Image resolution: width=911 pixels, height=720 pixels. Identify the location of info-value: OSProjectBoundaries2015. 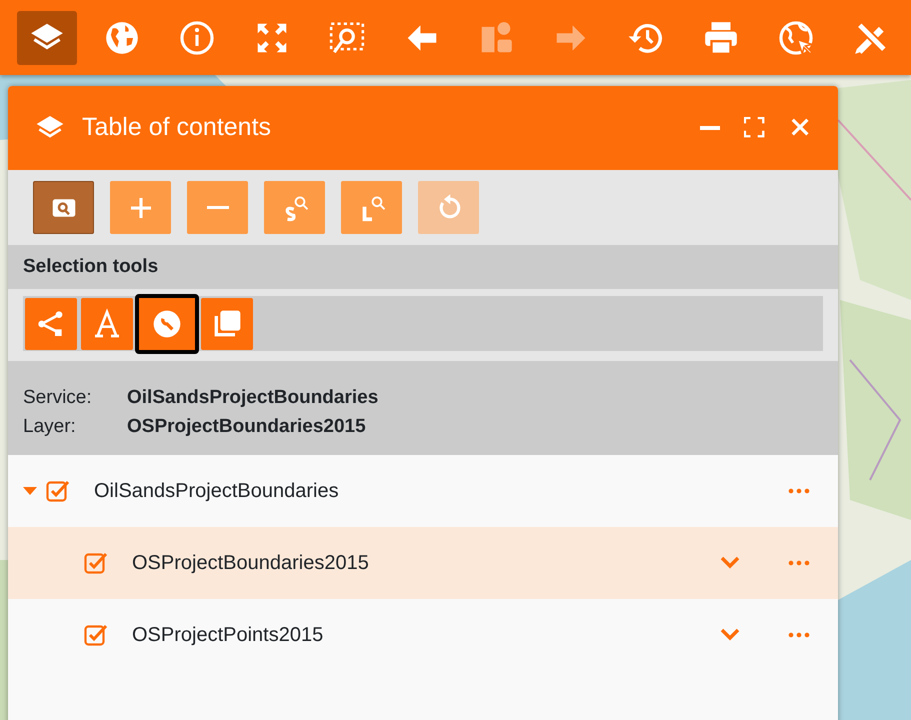
(246, 427).